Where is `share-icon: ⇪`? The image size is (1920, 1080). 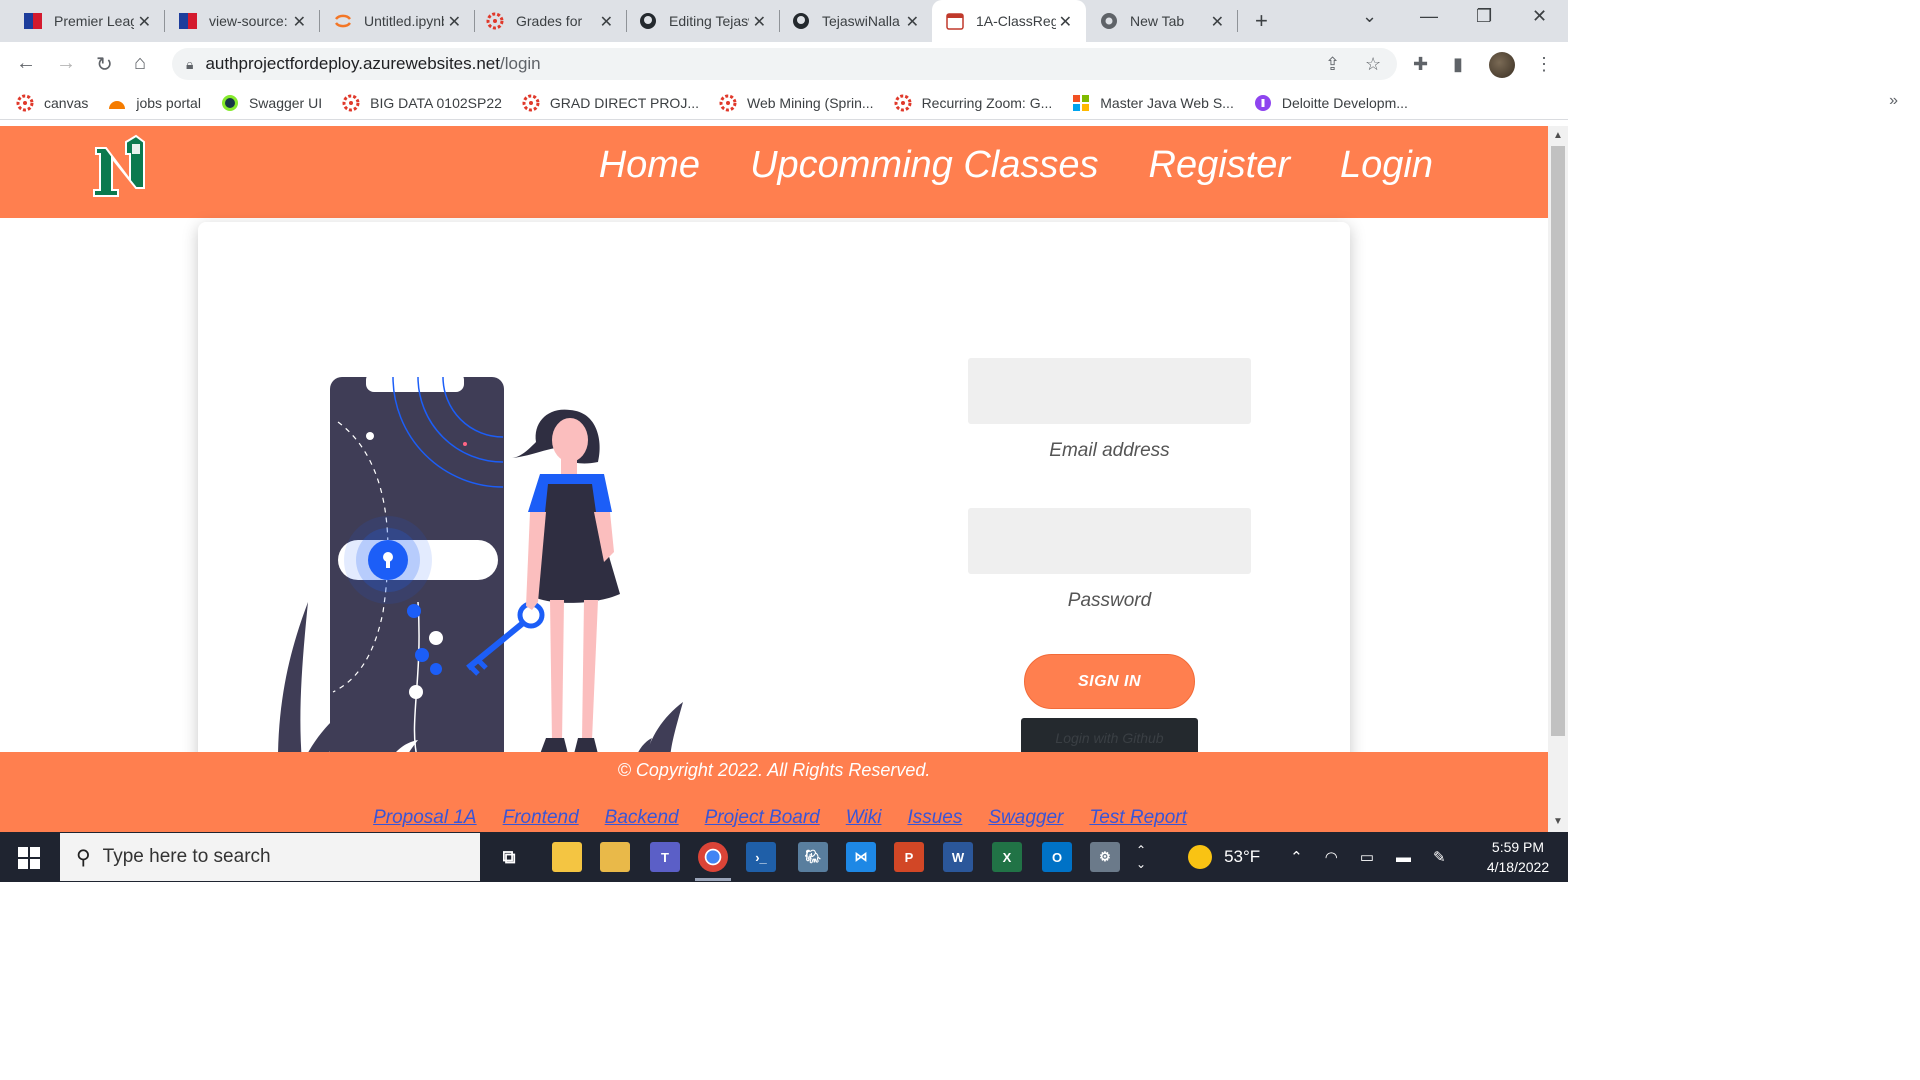 share-icon: ⇪ is located at coordinates (1332, 64).